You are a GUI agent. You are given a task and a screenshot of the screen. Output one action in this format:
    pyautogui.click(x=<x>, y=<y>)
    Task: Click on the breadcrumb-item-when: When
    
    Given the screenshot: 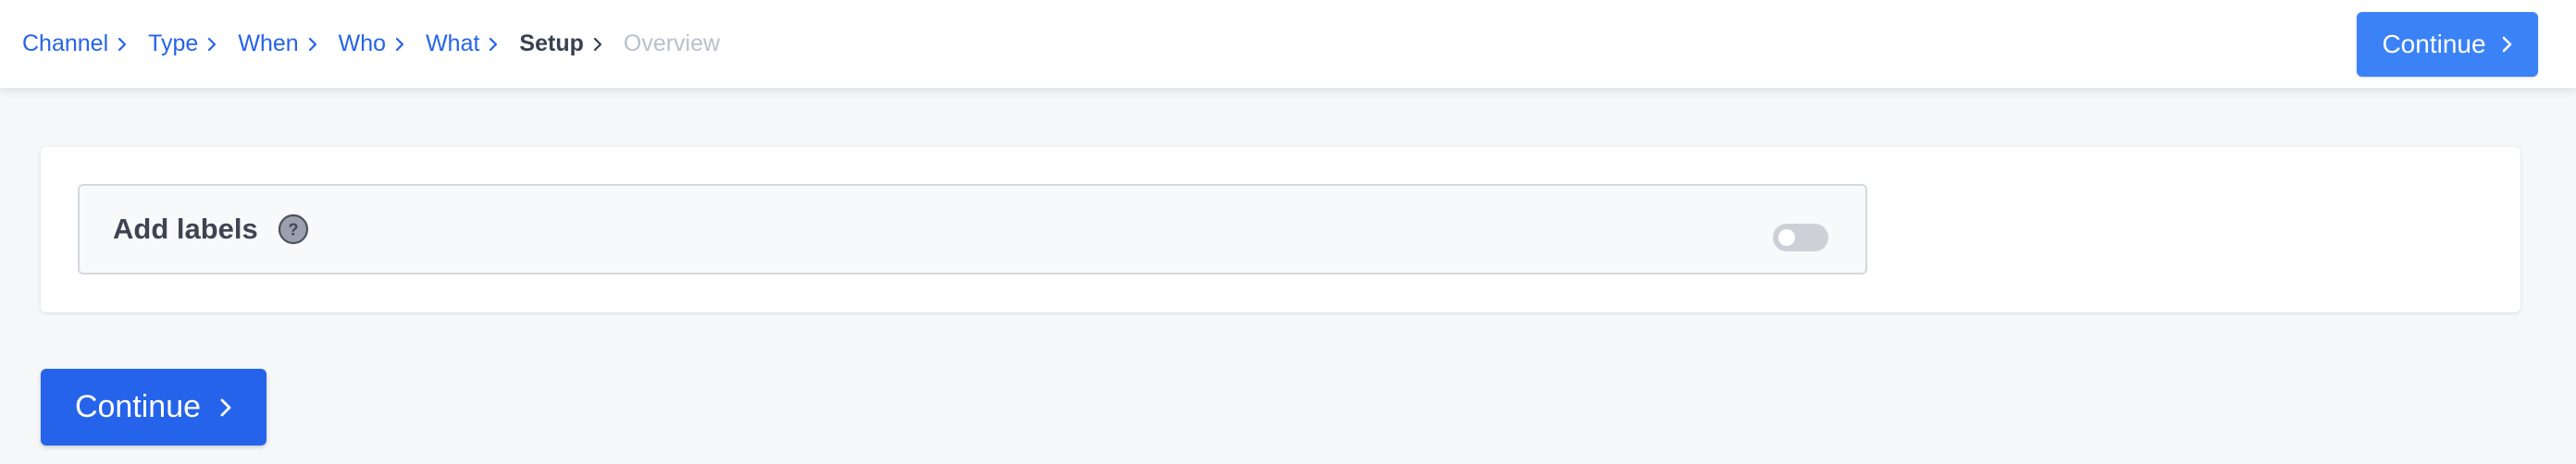 What is the action you would take?
    pyautogui.click(x=277, y=44)
    